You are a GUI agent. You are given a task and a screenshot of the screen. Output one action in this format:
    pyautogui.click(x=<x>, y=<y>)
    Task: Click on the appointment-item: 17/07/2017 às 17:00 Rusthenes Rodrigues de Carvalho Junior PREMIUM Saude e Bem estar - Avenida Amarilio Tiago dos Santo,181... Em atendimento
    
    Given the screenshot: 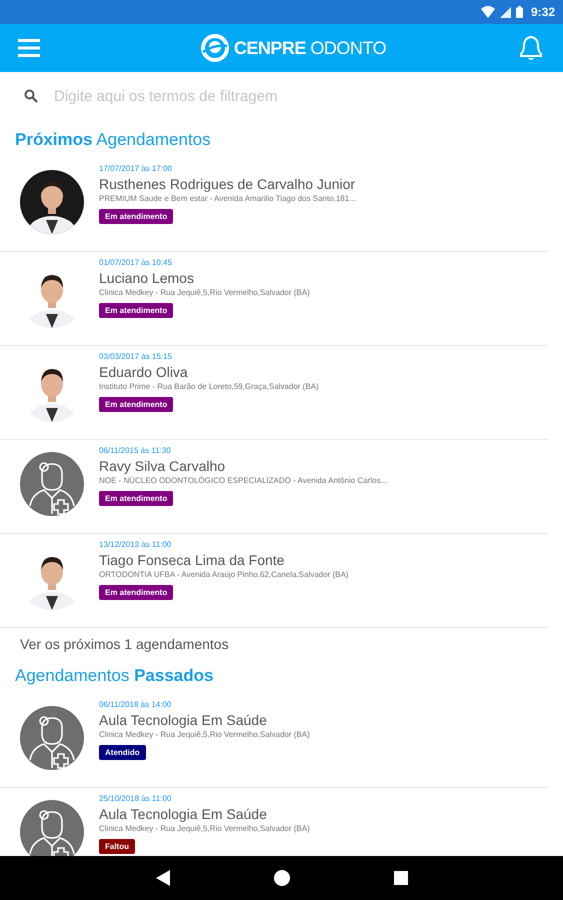 What is the action you would take?
    pyautogui.click(x=274, y=205)
    